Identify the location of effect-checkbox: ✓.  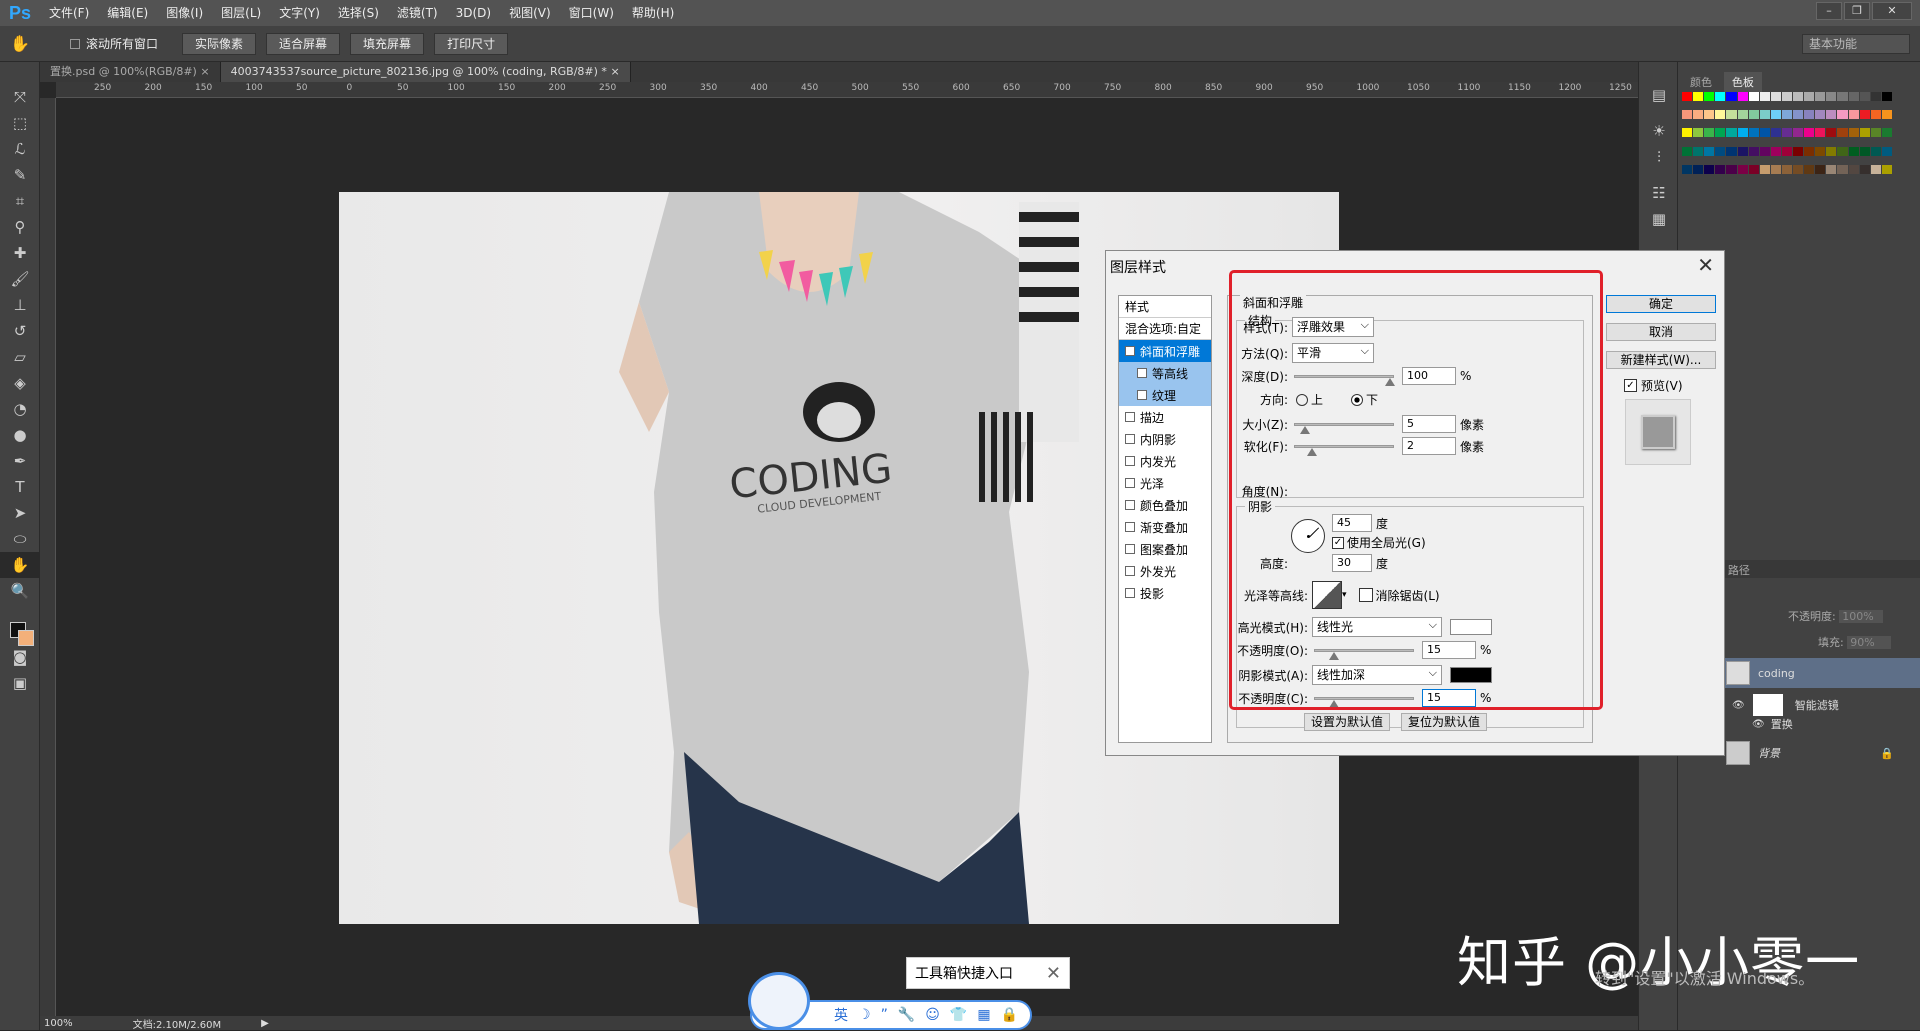
(1130, 351).